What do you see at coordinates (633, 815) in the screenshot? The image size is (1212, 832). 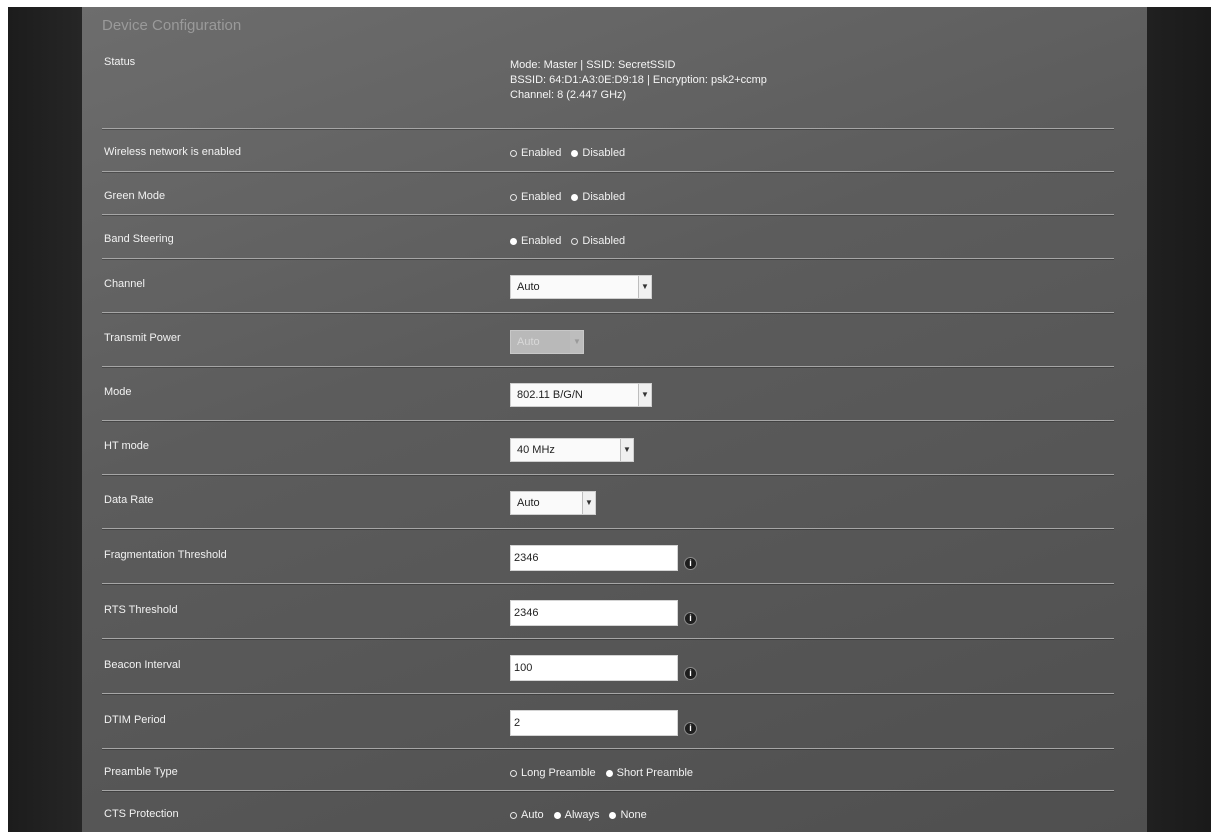 I see `option-label: None` at bounding box center [633, 815].